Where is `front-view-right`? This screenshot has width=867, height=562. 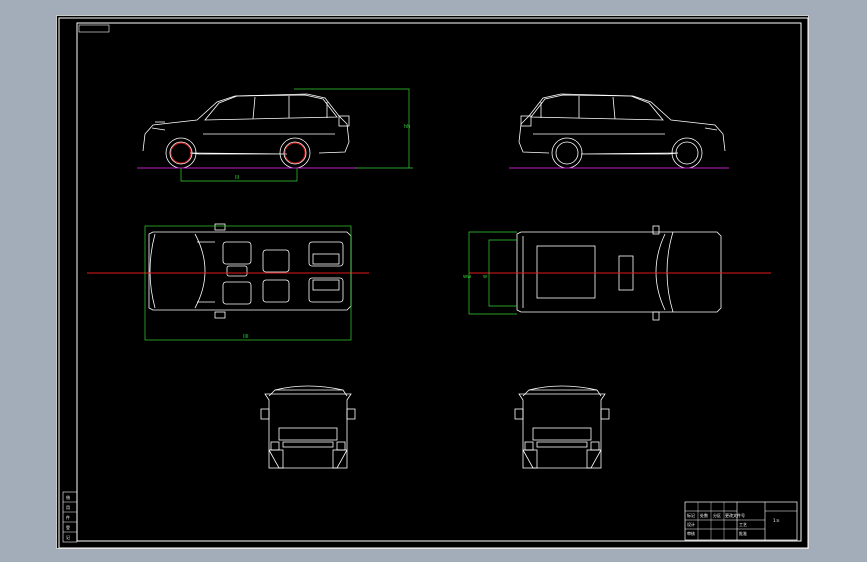 front-view-right is located at coordinates (562, 427).